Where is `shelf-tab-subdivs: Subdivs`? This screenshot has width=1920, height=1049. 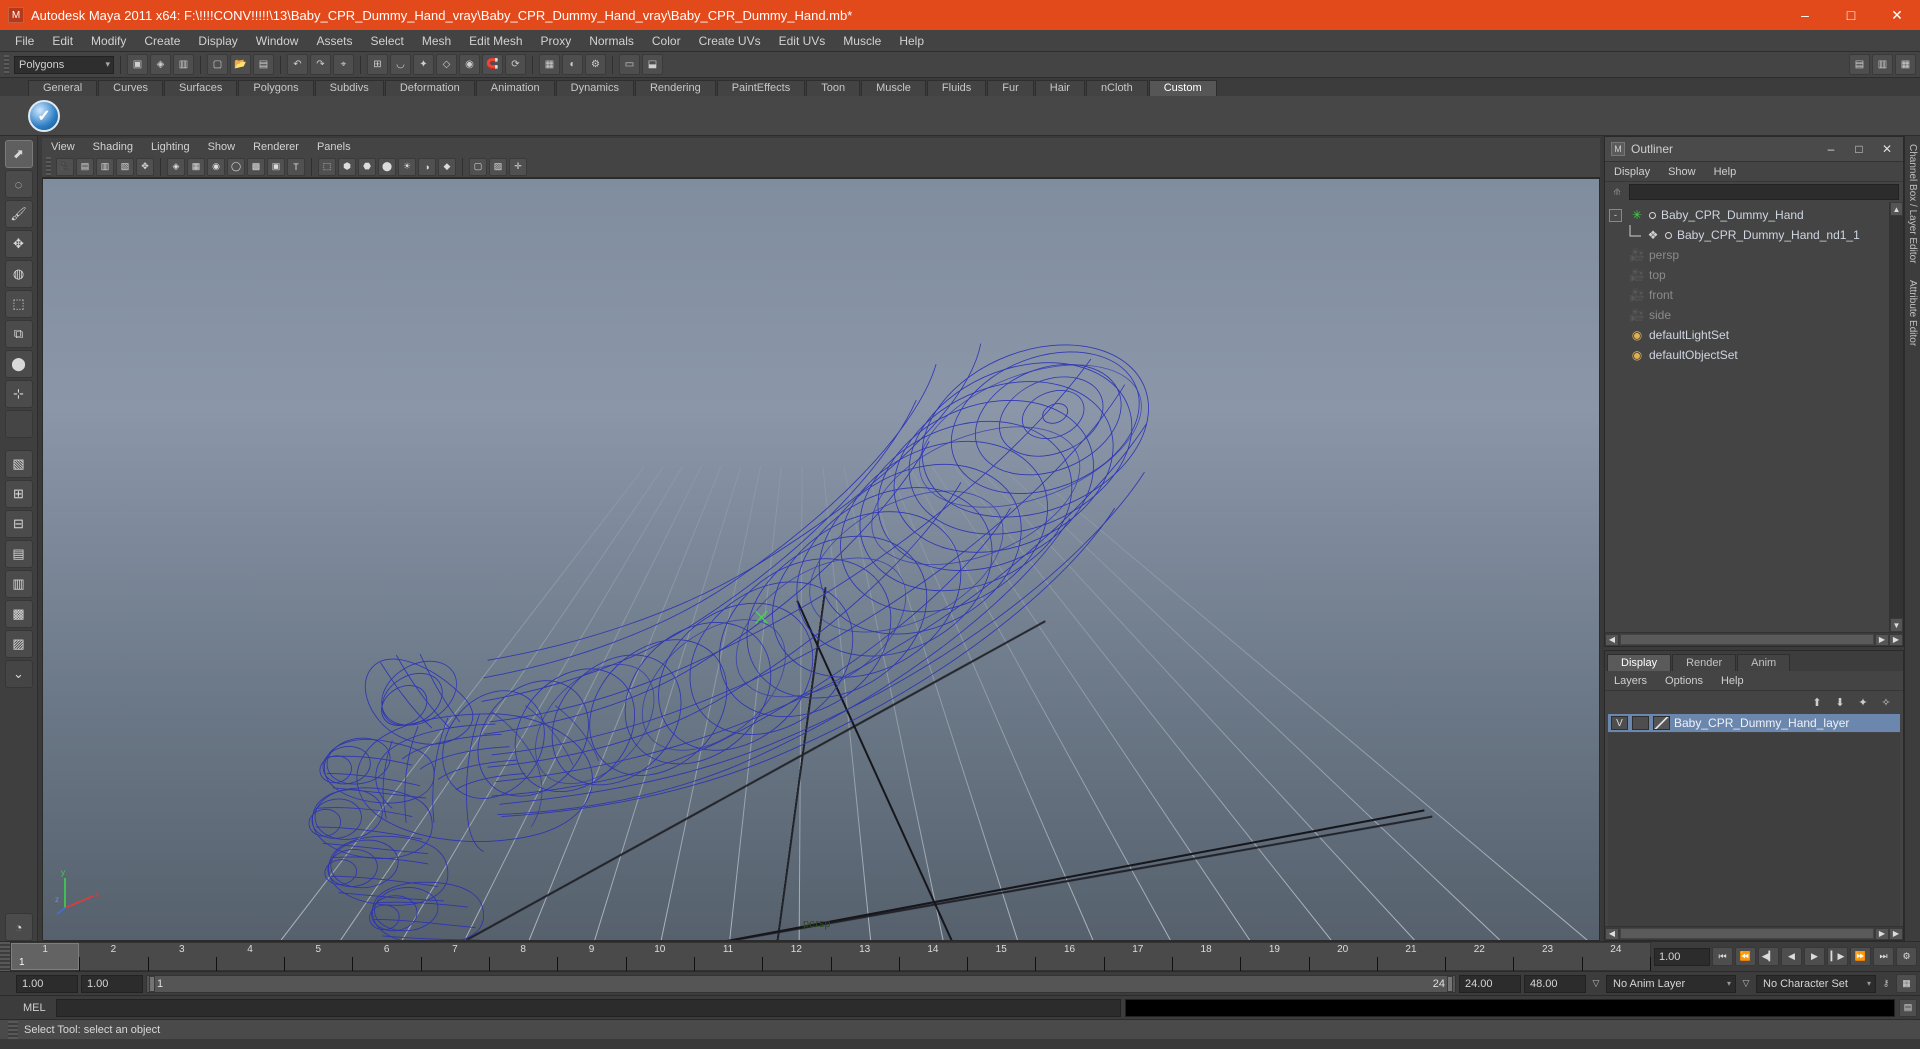 shelf-tab-subdivs: Subdivs is located at coordinates (349, 88).